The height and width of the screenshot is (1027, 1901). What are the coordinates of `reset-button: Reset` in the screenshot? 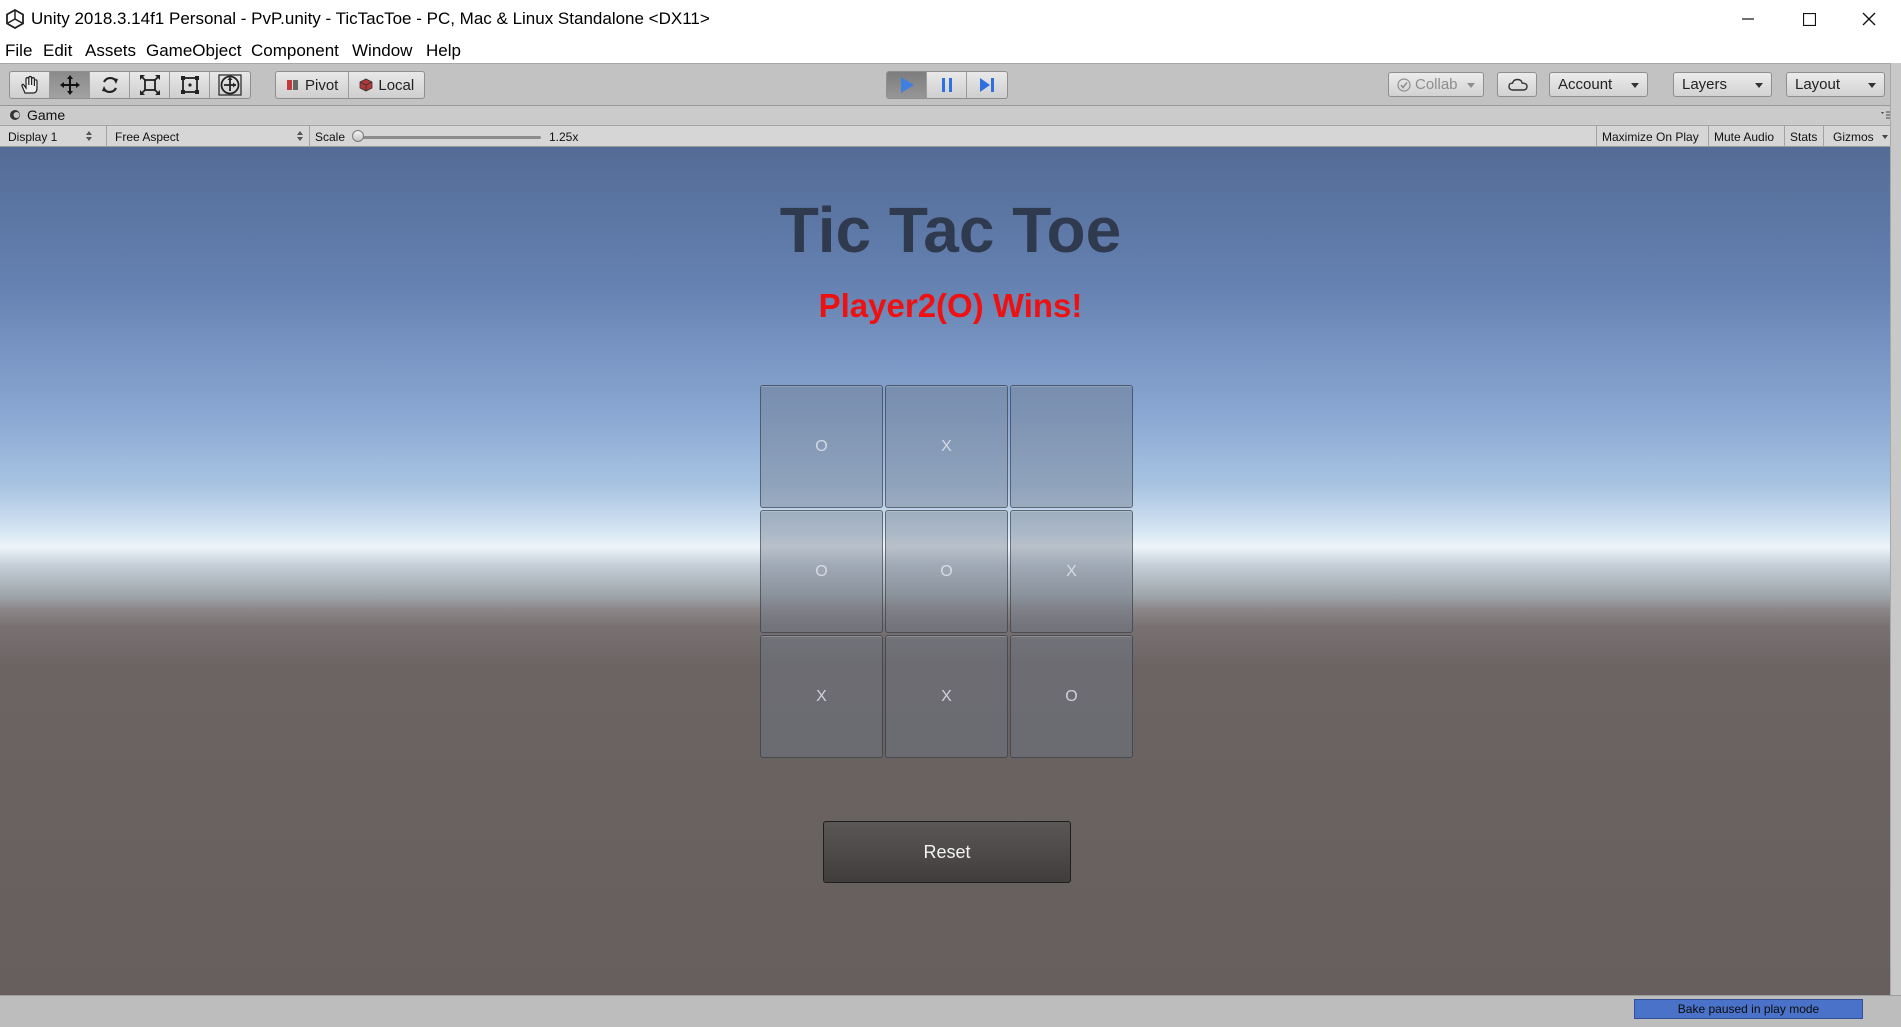 It's located at (947, 852).